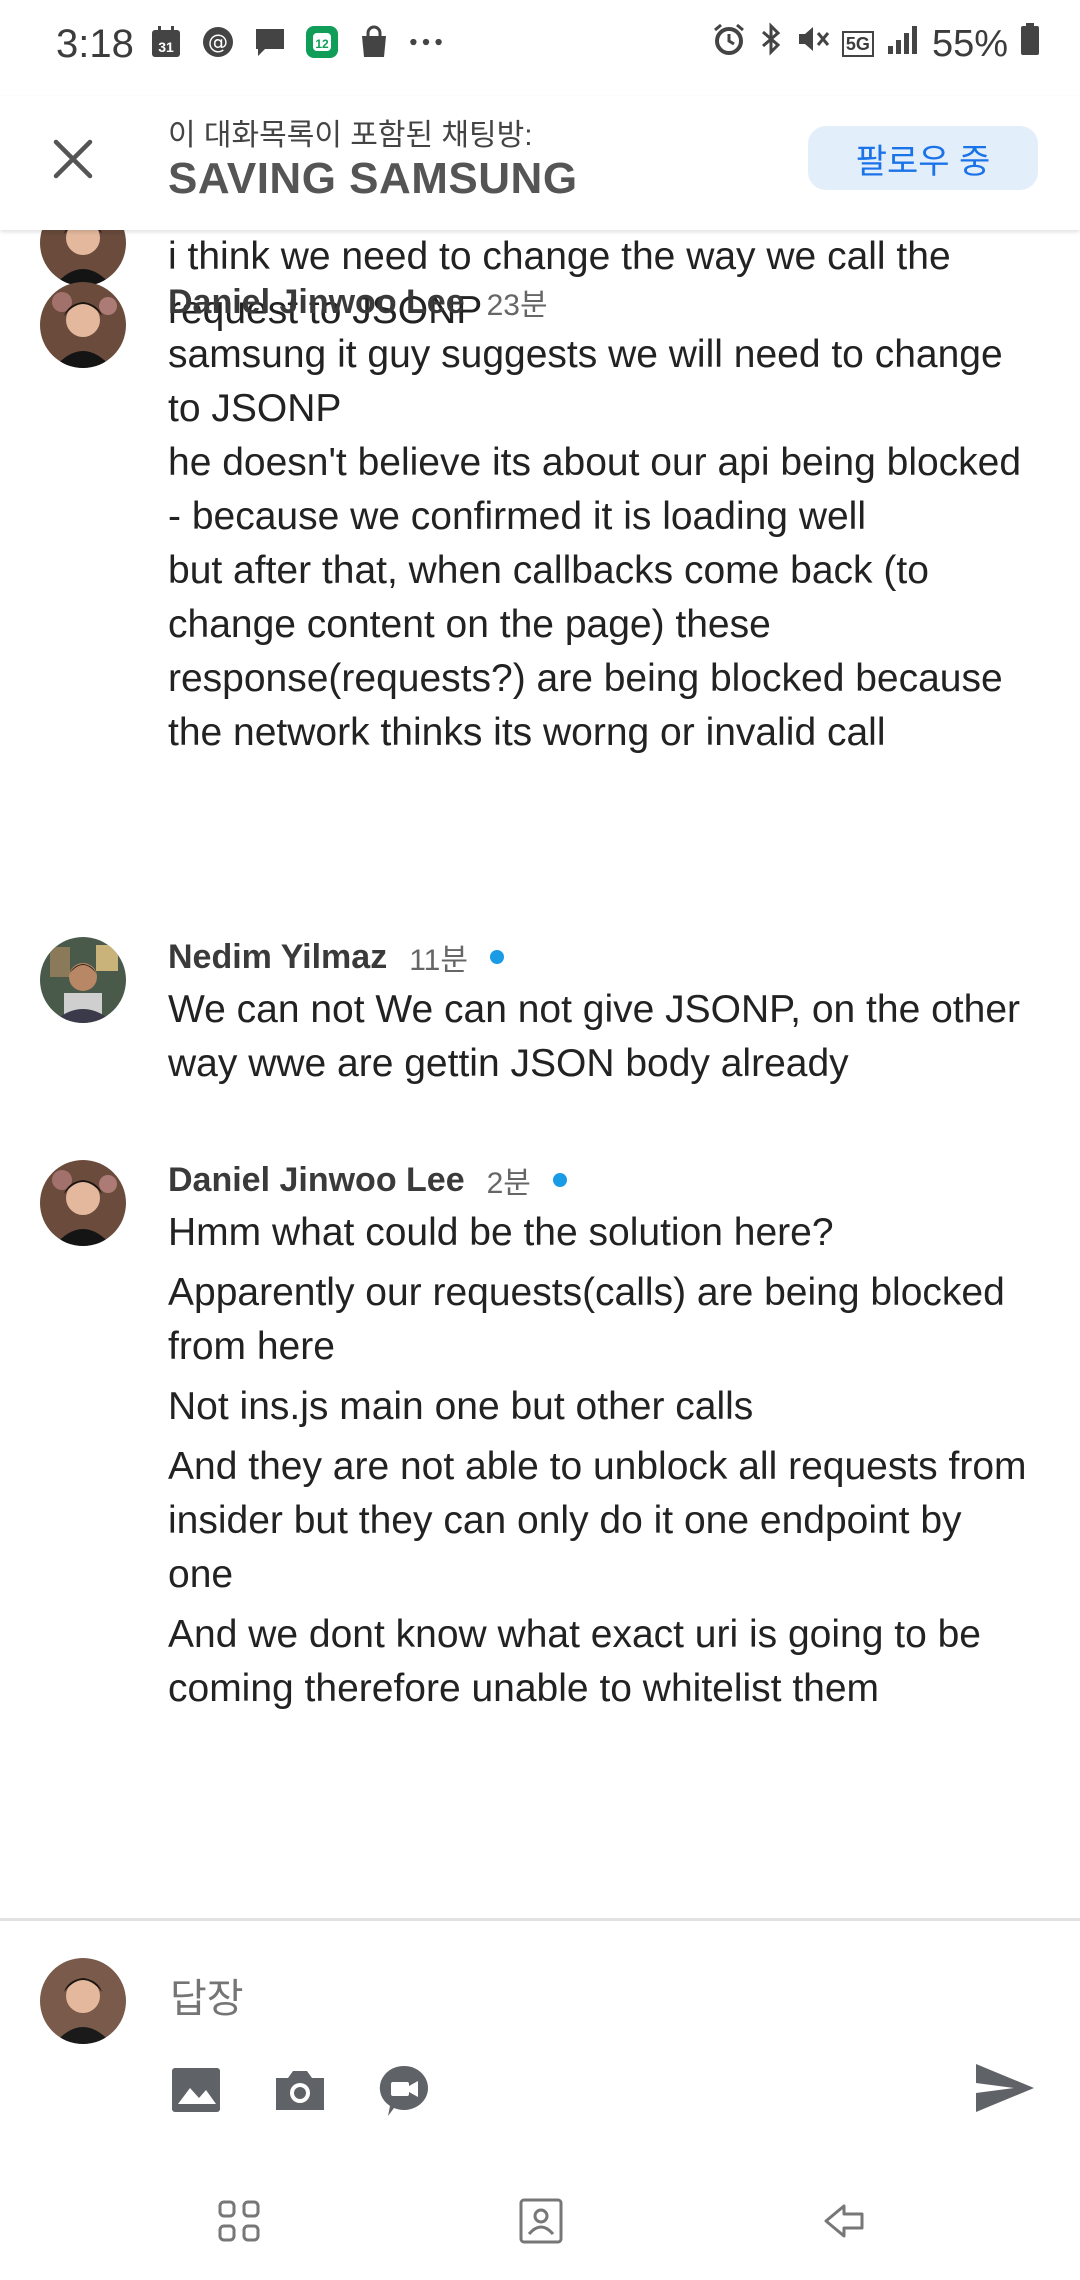 Image resolution: width=1080 pixels, height=2280 pixels. I want to click on alarm-icon, so click(729, 44).